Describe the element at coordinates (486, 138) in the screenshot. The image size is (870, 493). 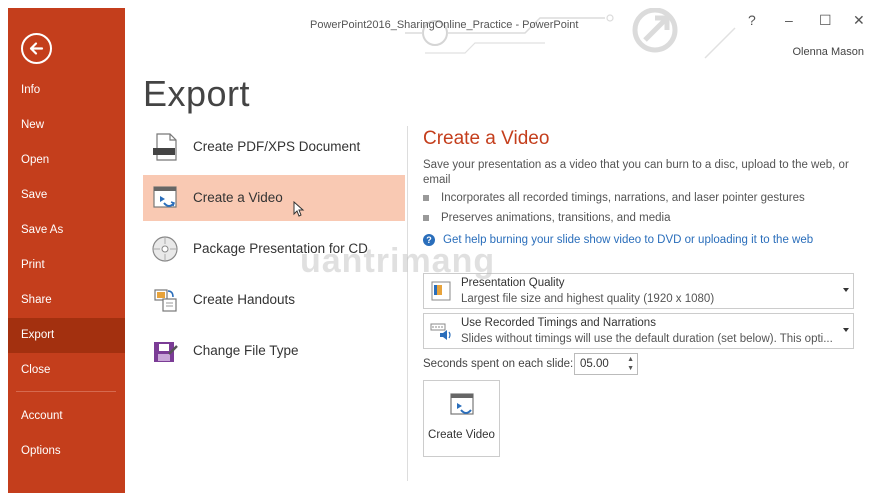
I see `detail-heading: Create a Video` at that location.